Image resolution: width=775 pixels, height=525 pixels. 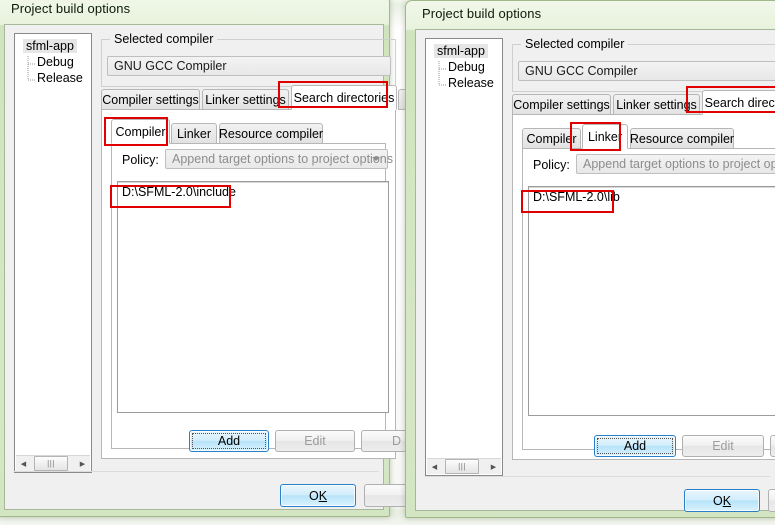 I want to click on policy-select-left: Append target options to project options, so click(x=279, y=159).